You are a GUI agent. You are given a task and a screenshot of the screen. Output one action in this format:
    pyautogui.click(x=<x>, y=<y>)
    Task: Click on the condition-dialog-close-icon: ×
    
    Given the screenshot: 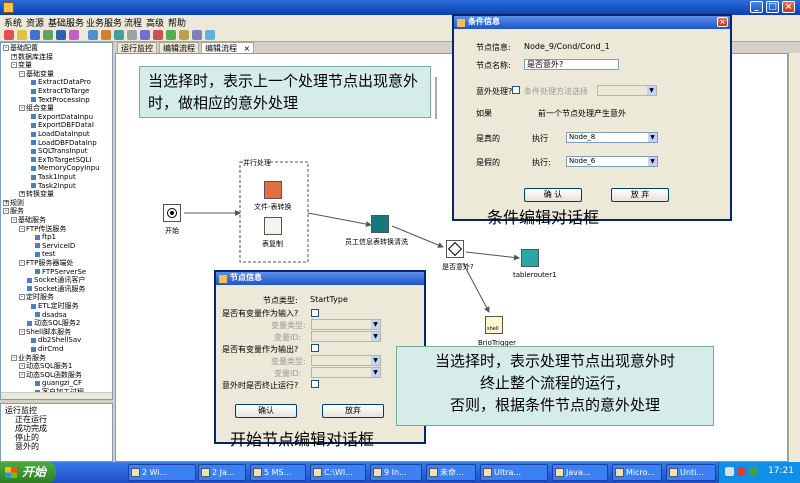 What is the action you would take?
    pyautogui.click(x=722, y=22)
    